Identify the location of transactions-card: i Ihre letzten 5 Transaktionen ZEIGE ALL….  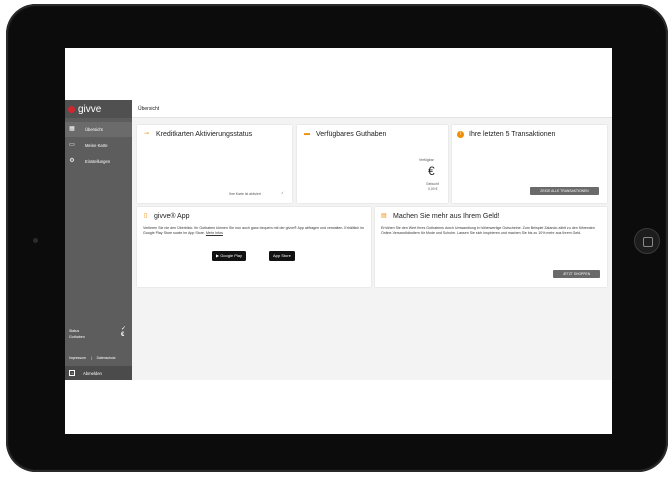
(529, 164).